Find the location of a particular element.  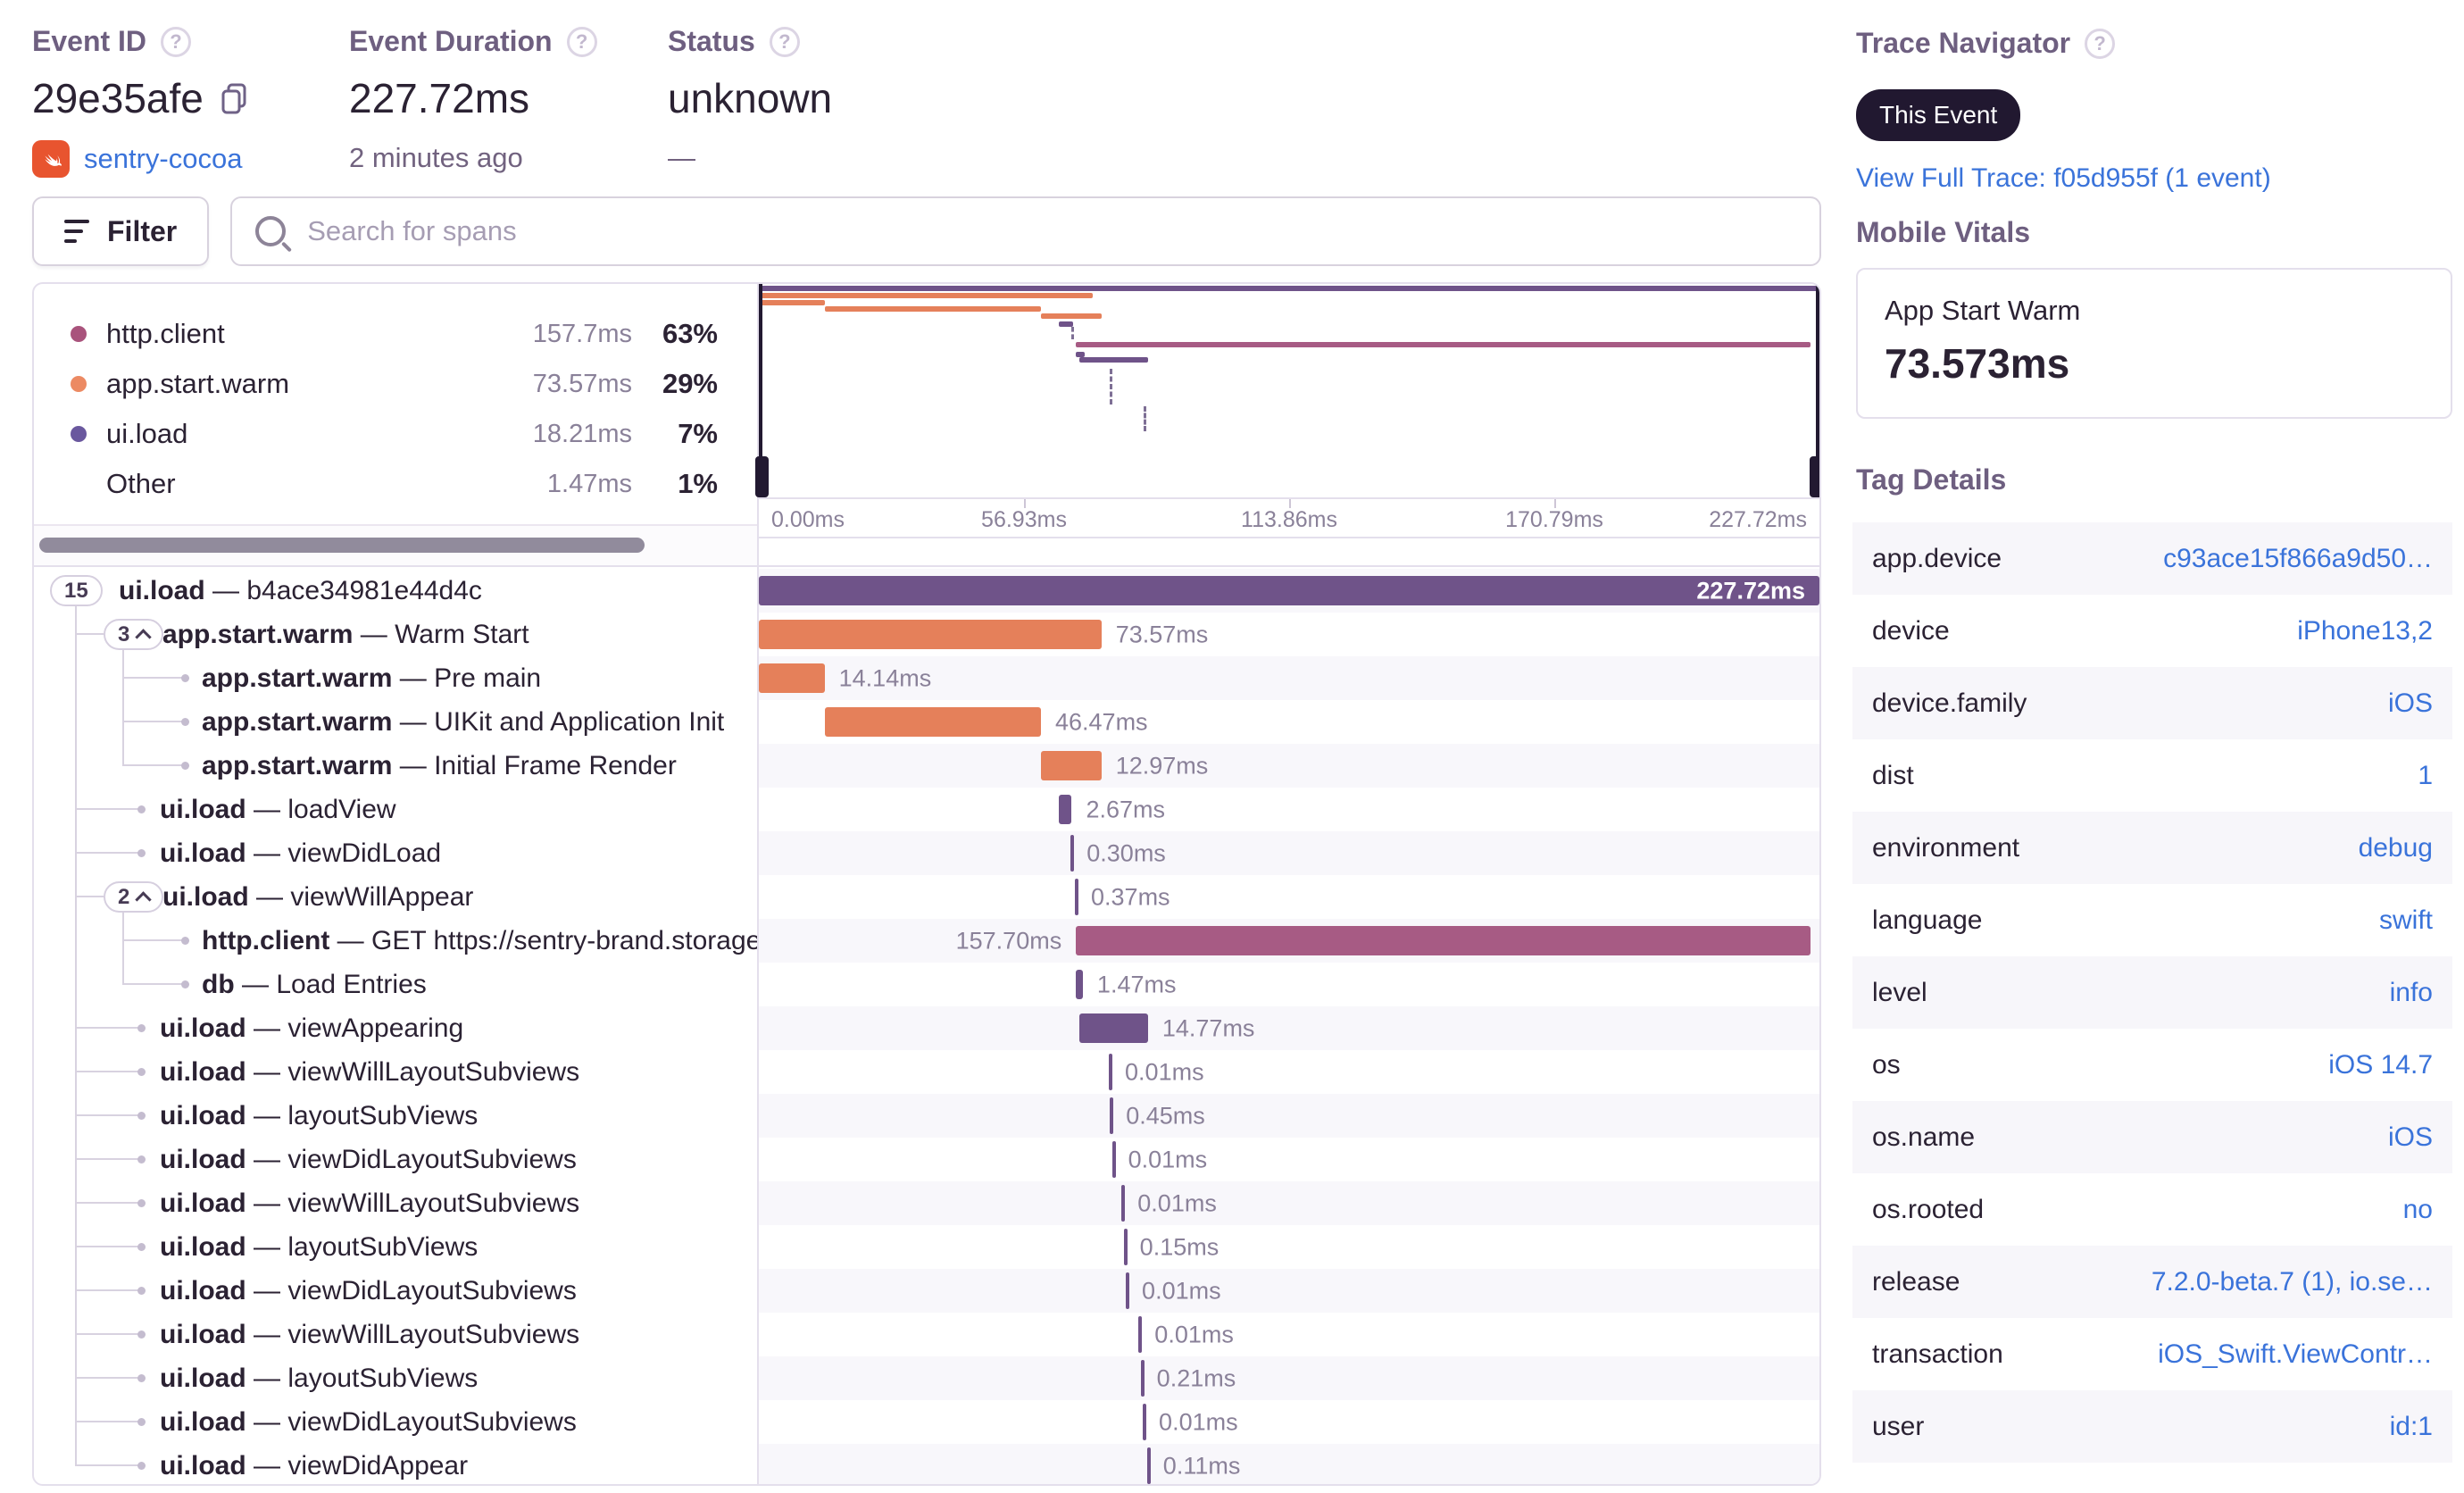

event-duration-label: Event Duration is located at coordinates (451, 41).